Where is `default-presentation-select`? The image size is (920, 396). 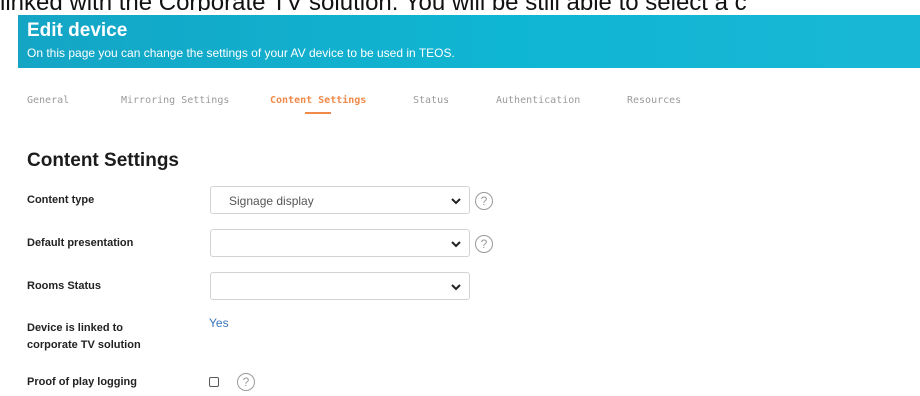 default-presentation-select is located at coordinates (340, 243).